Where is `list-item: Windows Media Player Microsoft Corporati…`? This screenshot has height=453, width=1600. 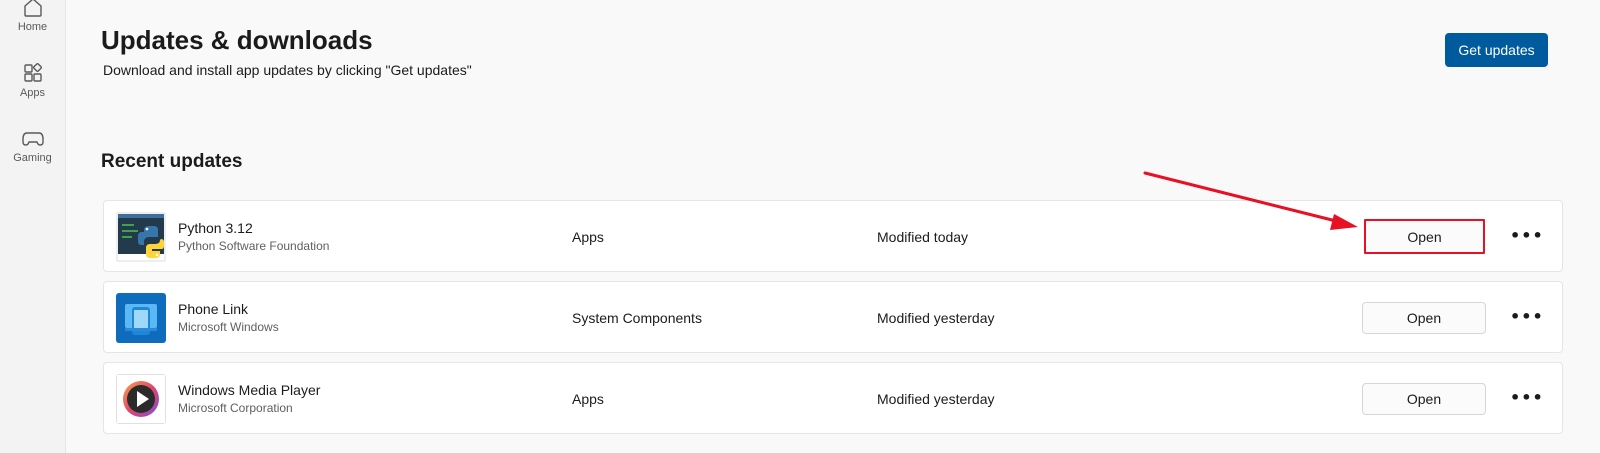
list-item: Windows Media Player Microsoft Corporati… is located at coordinates (833, 398).